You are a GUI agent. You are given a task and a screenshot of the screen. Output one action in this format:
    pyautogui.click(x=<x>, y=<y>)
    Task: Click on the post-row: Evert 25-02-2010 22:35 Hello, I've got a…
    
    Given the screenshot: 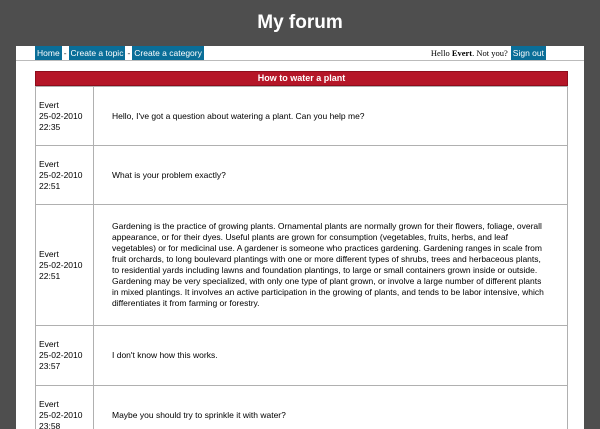 What is the action you would take?
    pyautogui.click(x=301, y=115)
    